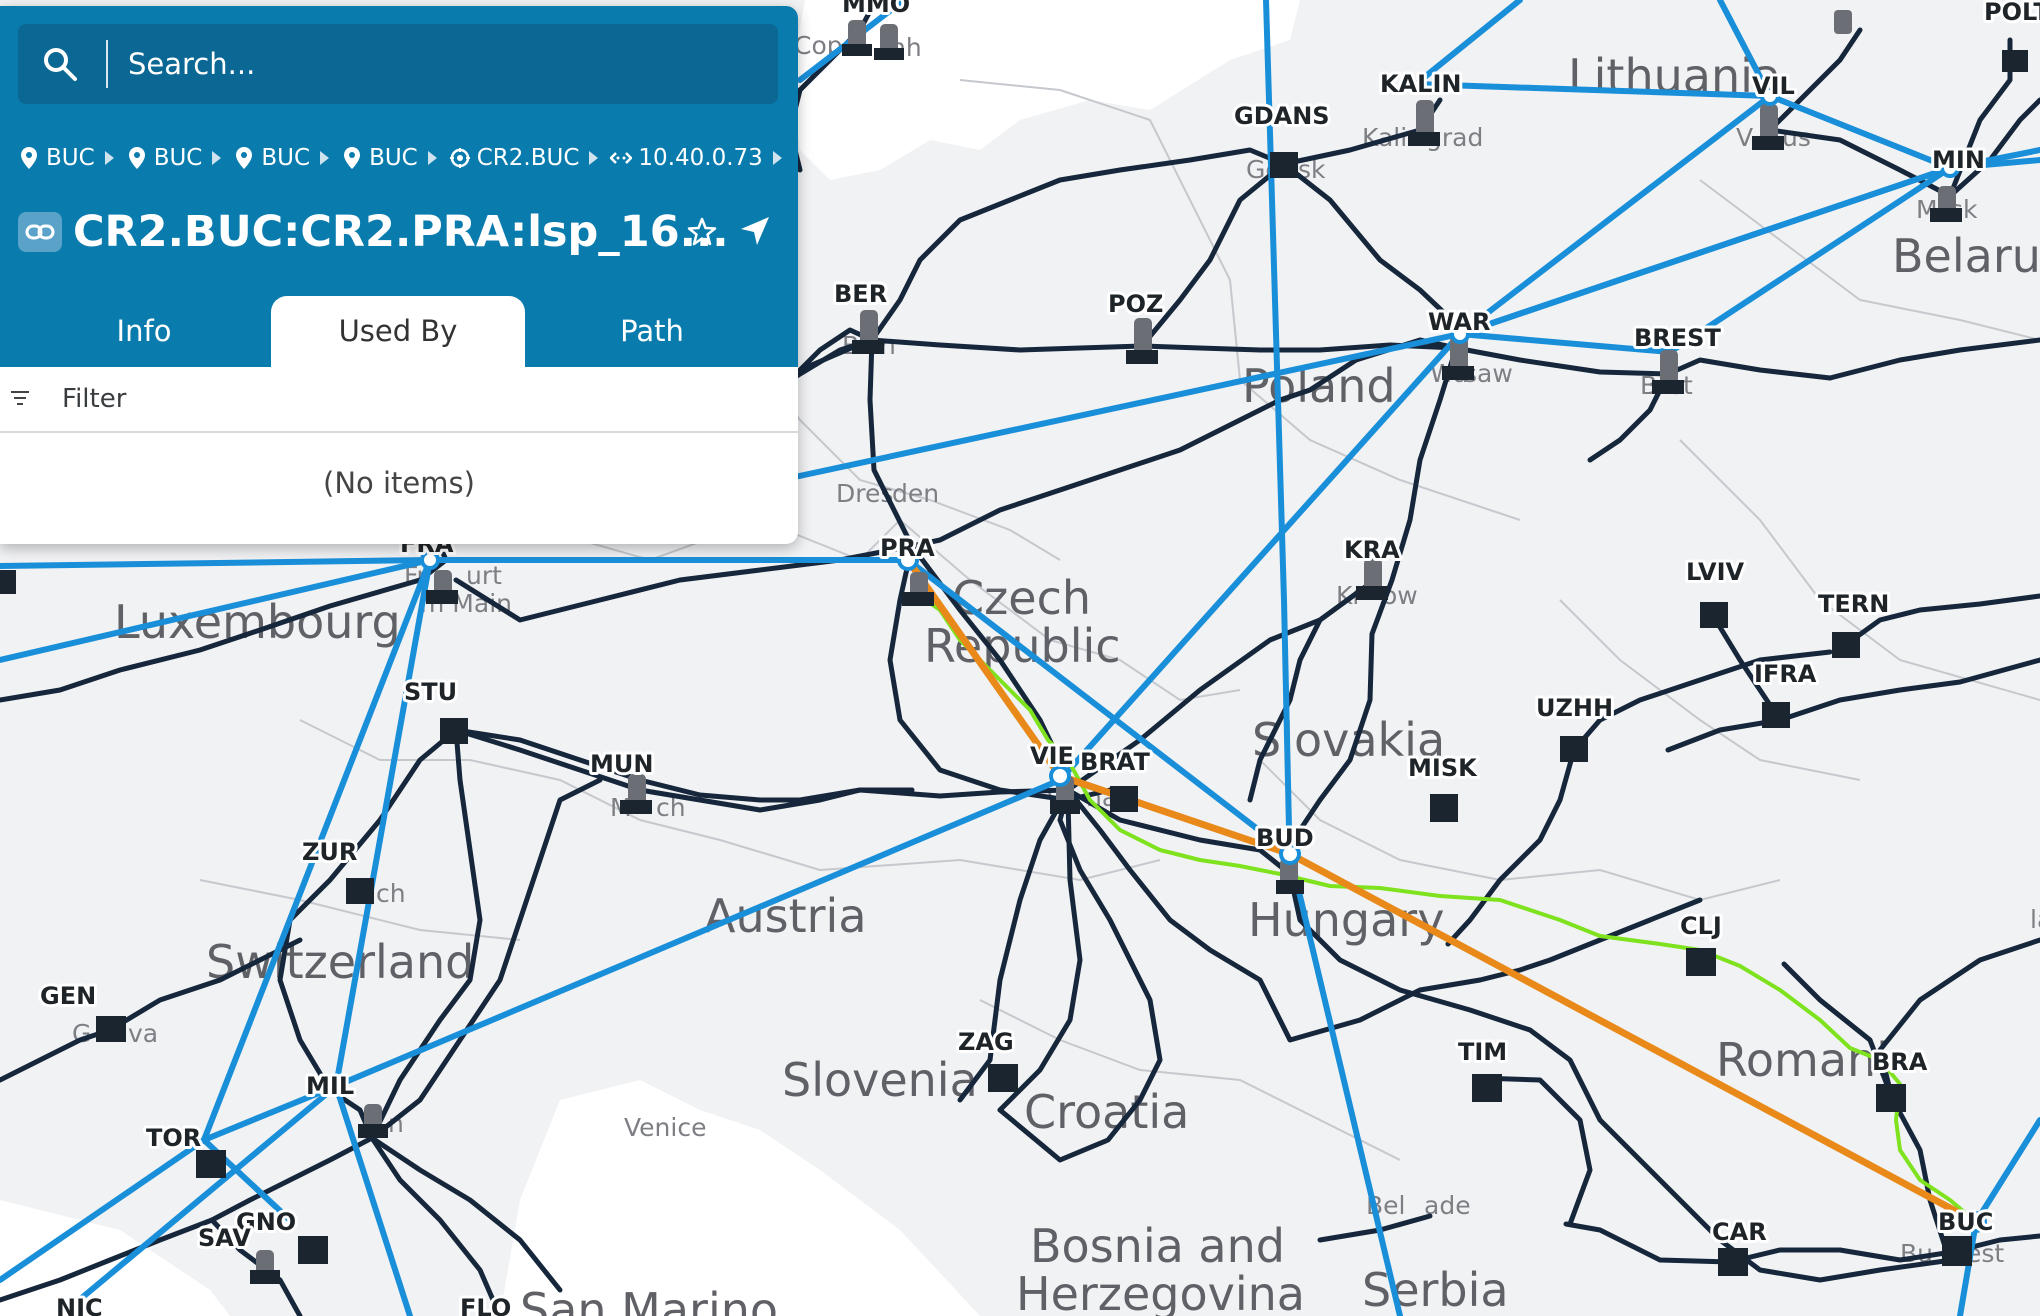 The height and width of the screenshot is (1316, 2040). I want to click on node-label: BUC, so click(1965, 1222).